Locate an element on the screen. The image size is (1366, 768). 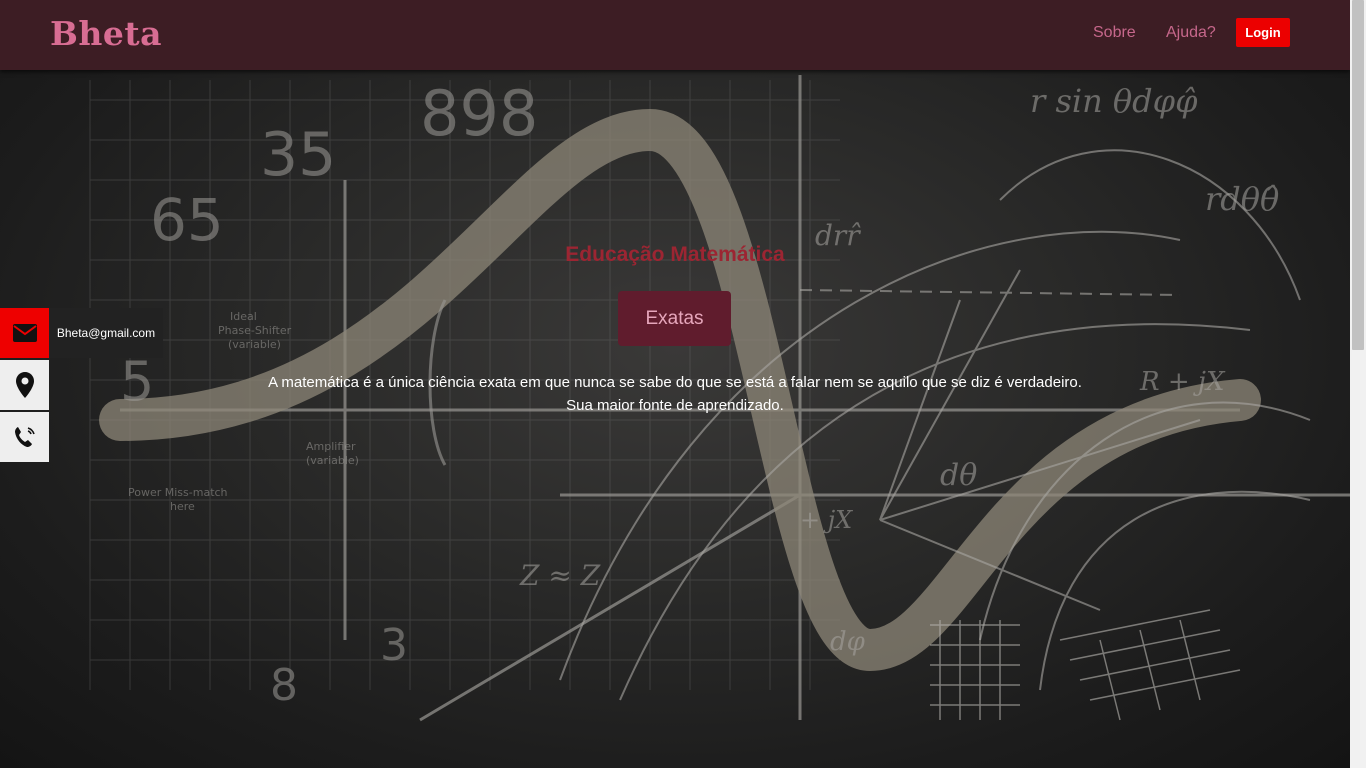
envelope-icon is located at coordinates (24, 333).